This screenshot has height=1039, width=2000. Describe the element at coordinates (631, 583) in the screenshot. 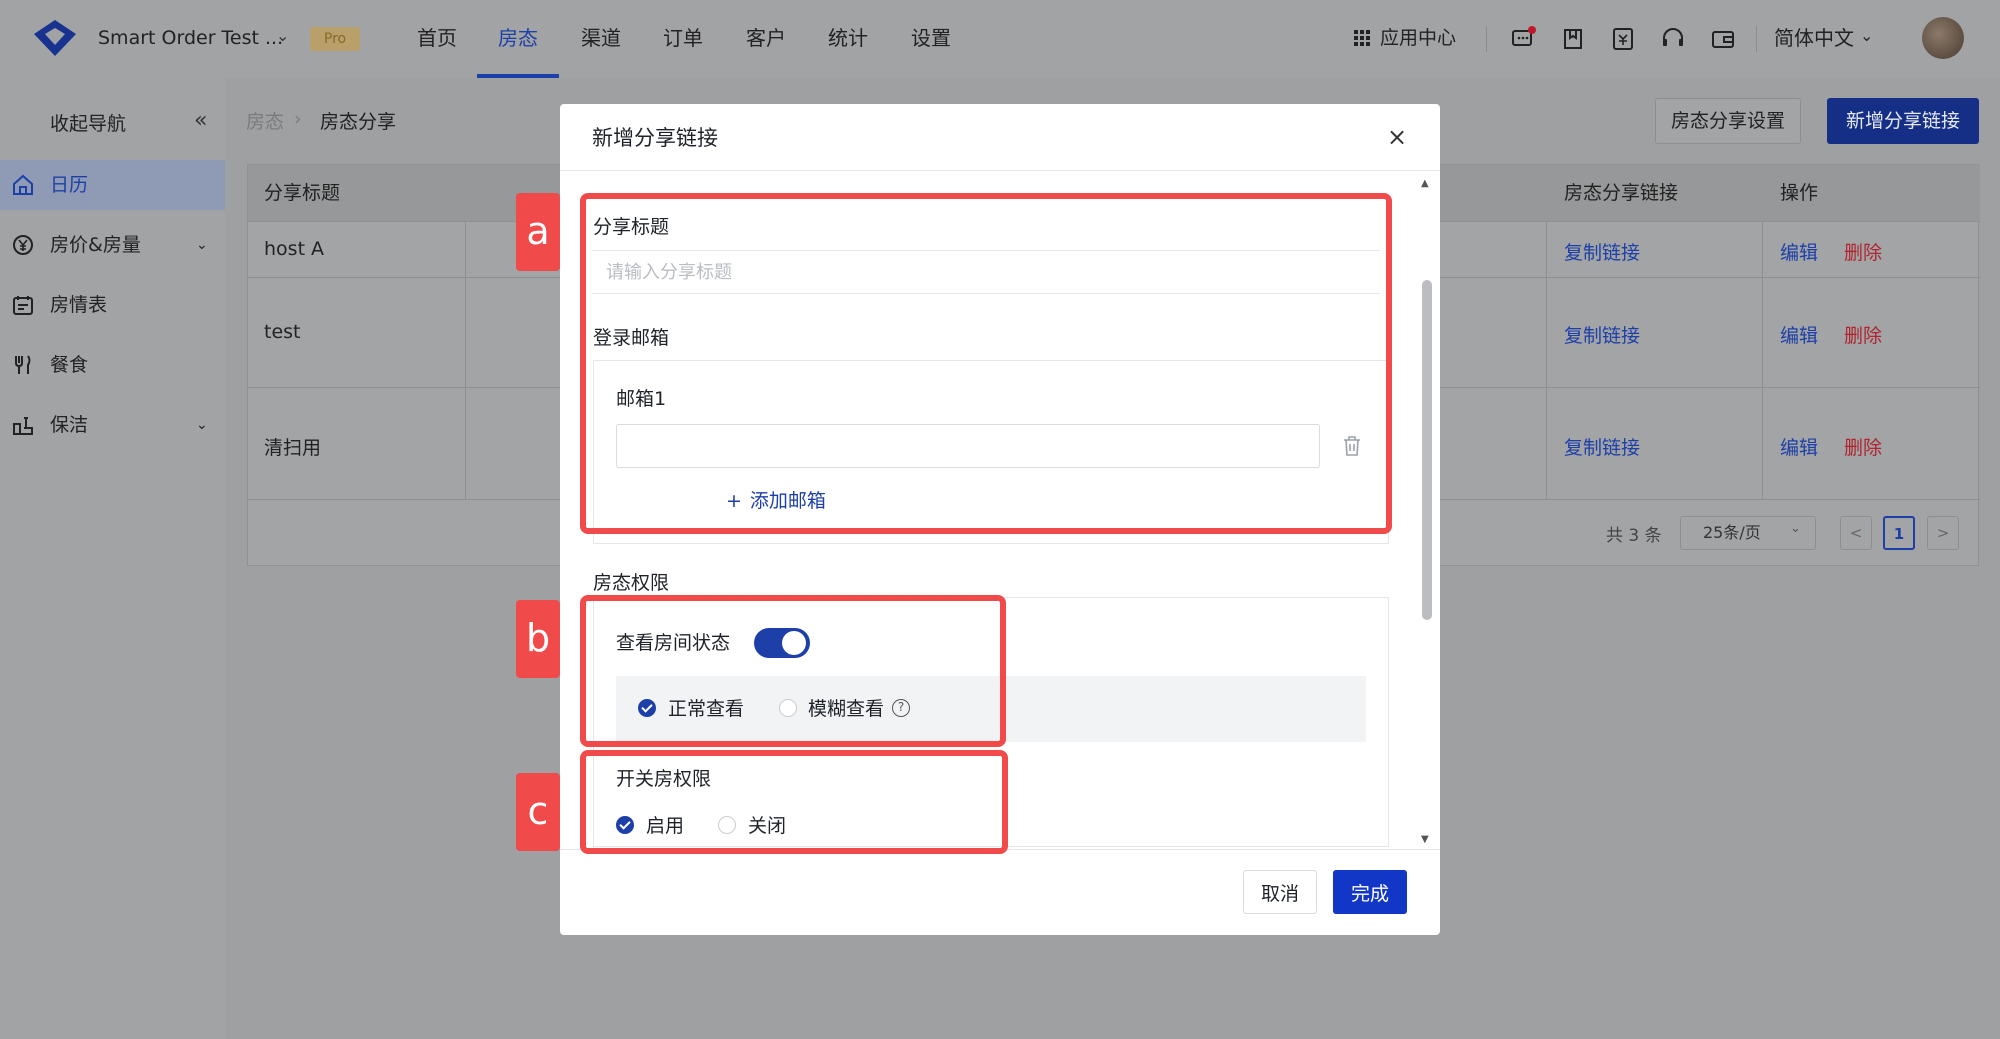

I see `room-permission-label: 房态权限` at that location.